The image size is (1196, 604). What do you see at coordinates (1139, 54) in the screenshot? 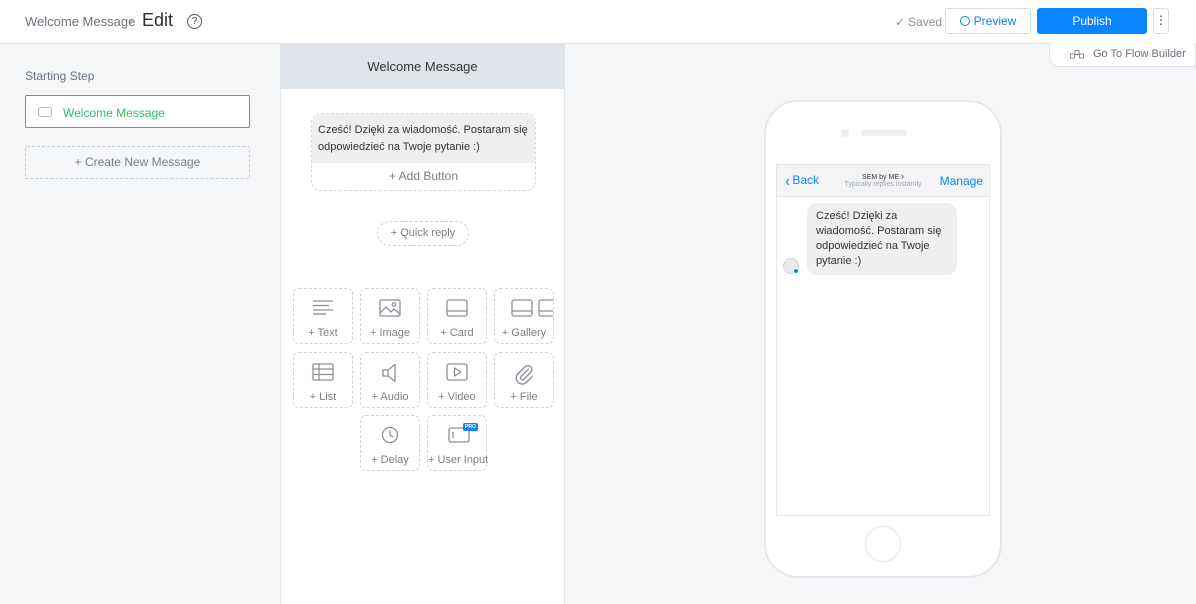
I see `flow-builder-label: Go To Flow Builder` at bounding box center [1139, 54].